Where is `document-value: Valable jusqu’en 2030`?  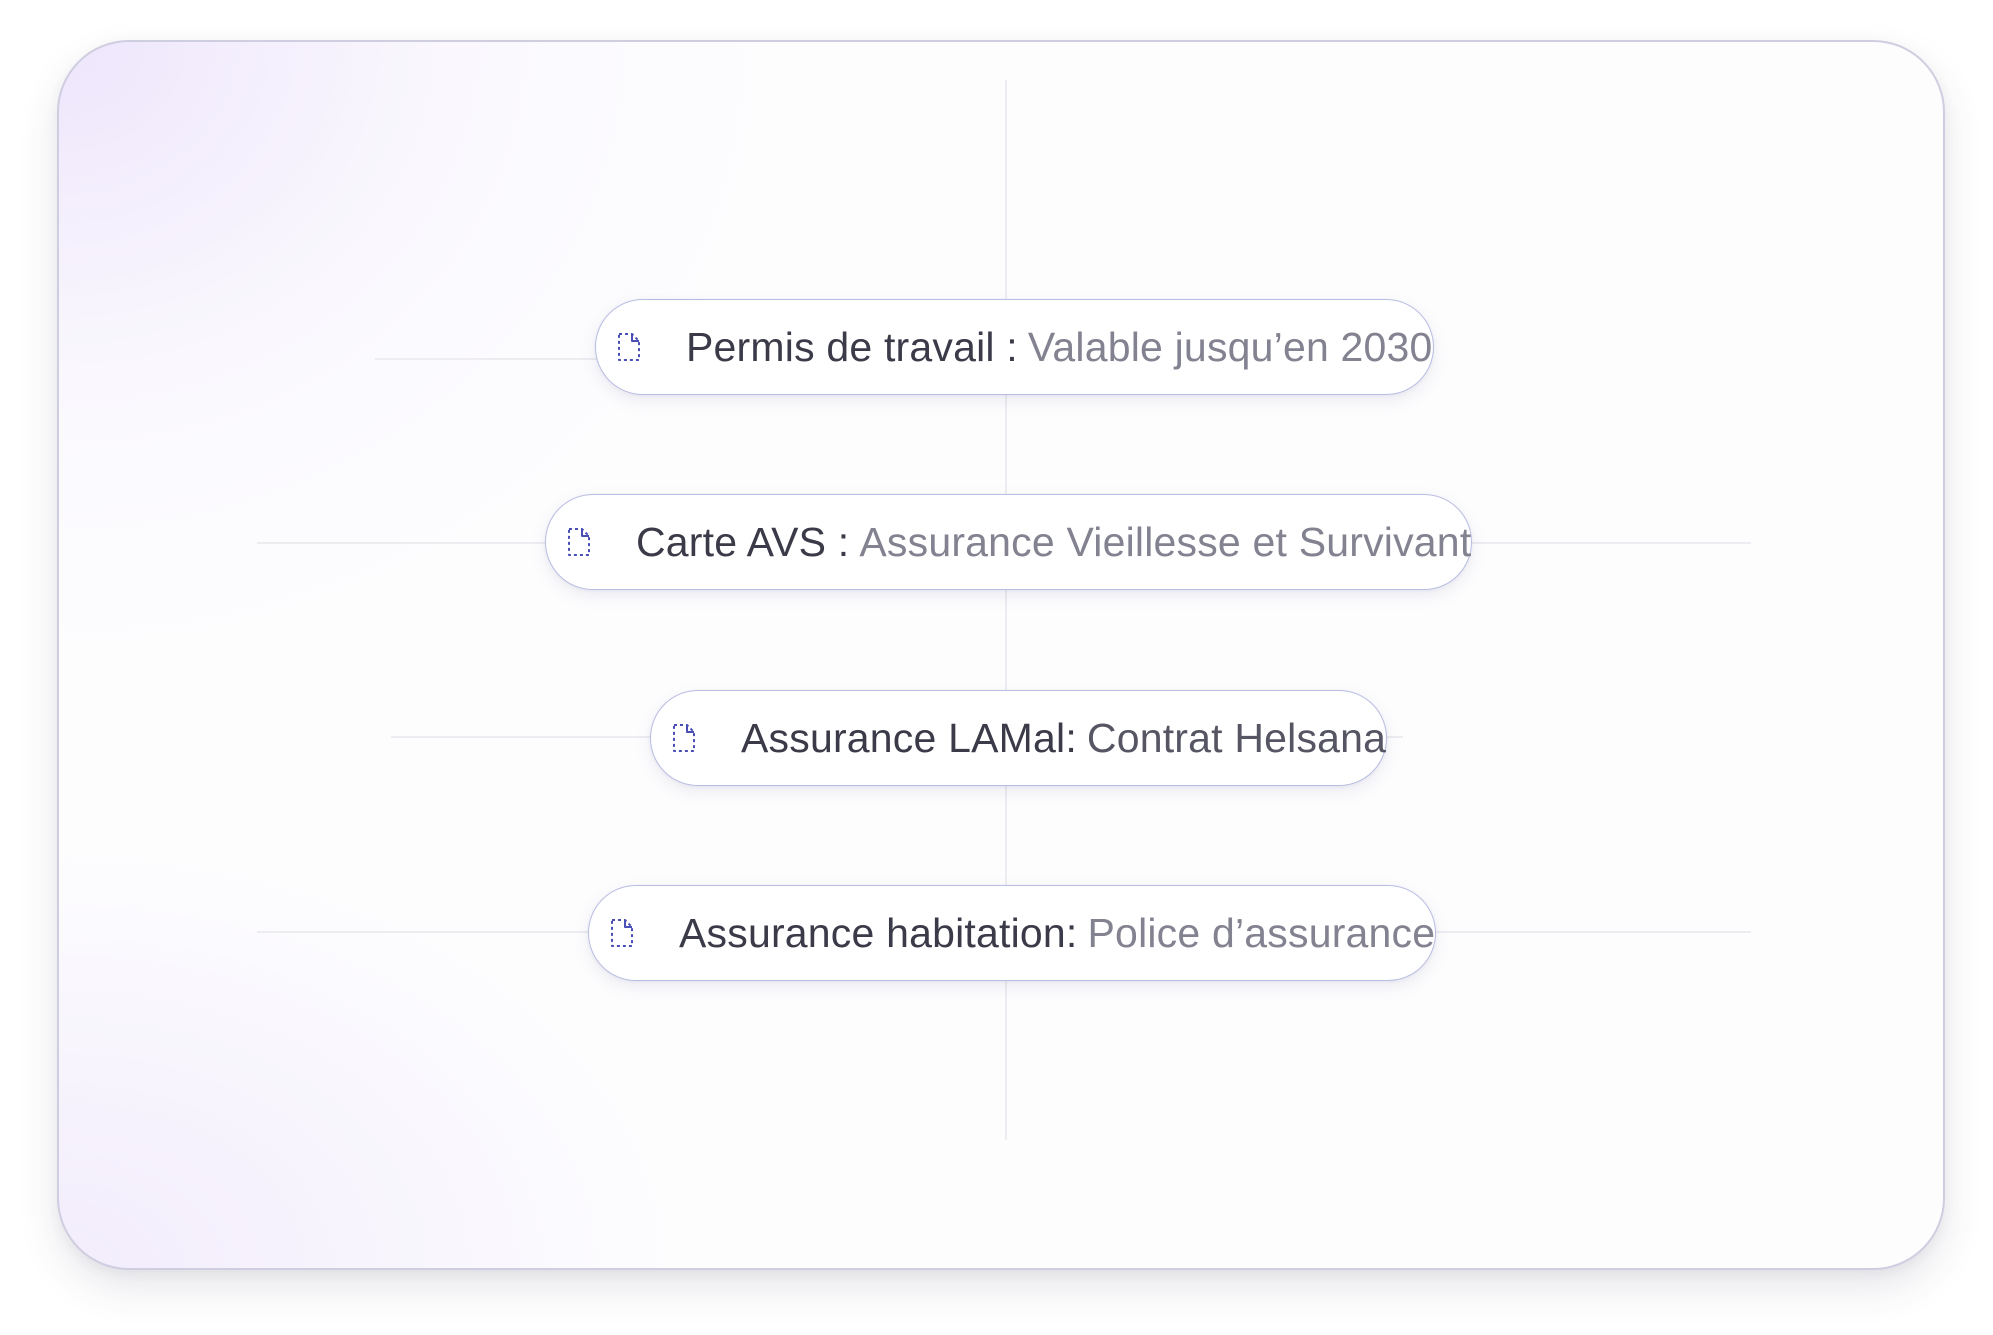
document-value: Valable jusqu’en 2030 is located at coordinates (1230, 346).